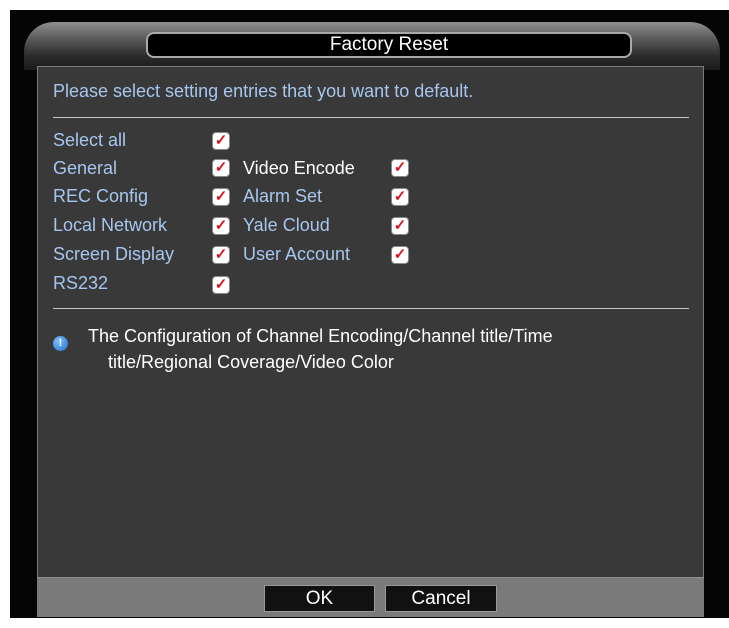 This screenshot has height=628, width=729. What do you see at coordinates (60, 343) in the screenshot?
I see `info-icon: !` at bounding box center [60, 343].